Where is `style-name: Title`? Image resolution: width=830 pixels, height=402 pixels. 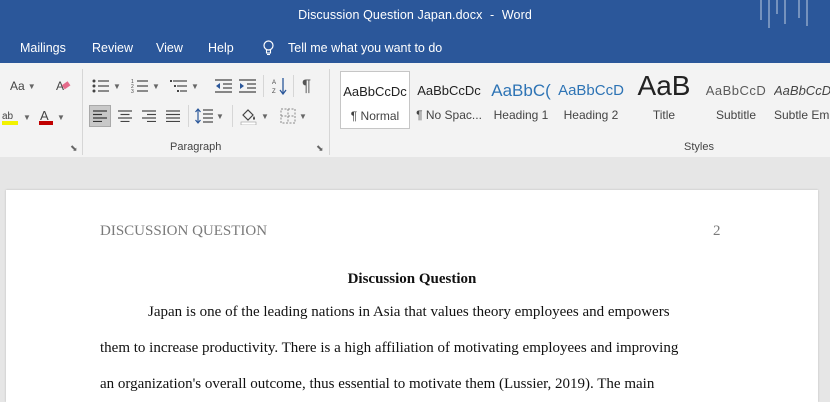 style-name: Title is located at coordinates (664, 115).